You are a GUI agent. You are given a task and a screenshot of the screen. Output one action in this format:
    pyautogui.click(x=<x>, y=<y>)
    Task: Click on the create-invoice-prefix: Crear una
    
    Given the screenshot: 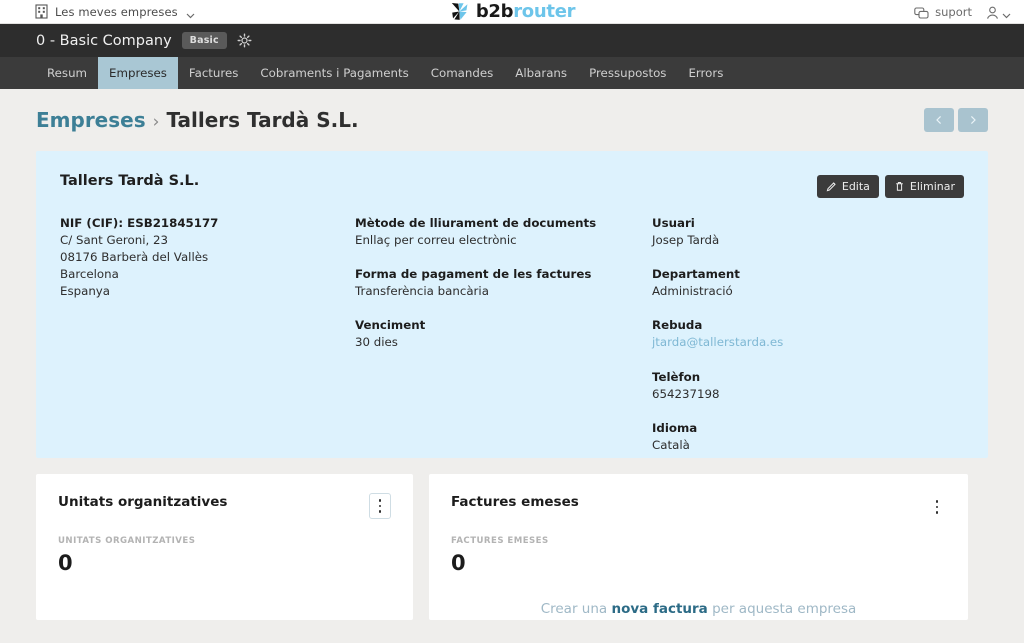 What is the action you would take?
    pyautogui.click(x=576, y=609)
    